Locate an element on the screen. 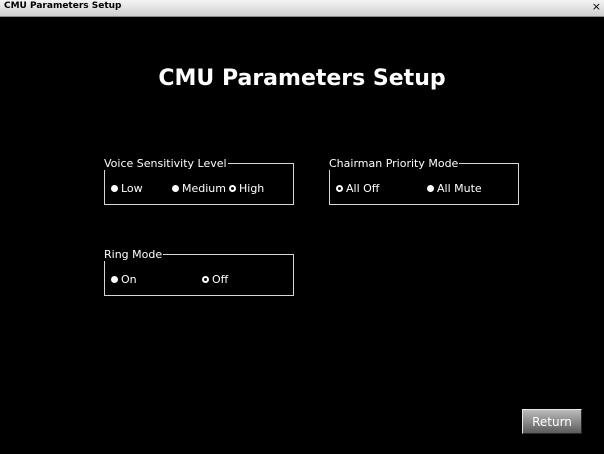 The image size is (604, 454). radio-all-off: All Off is located at coordinates (357, 188).